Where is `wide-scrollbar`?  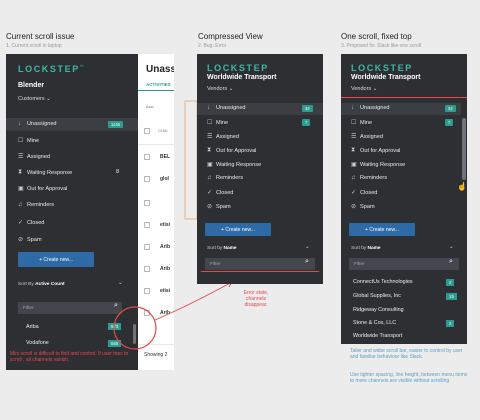
wide-scrollbar is located at coordinates (464, 149).